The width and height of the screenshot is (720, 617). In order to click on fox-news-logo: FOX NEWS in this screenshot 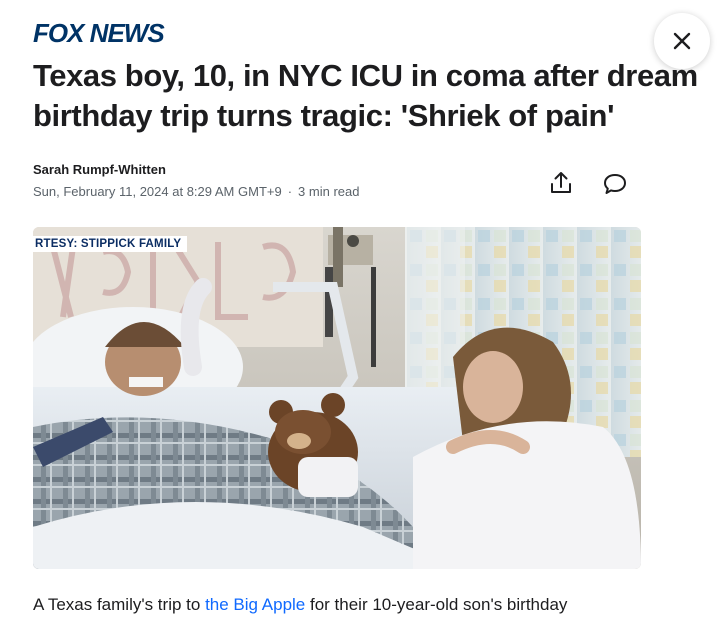, I will do `click(99, 33)`.